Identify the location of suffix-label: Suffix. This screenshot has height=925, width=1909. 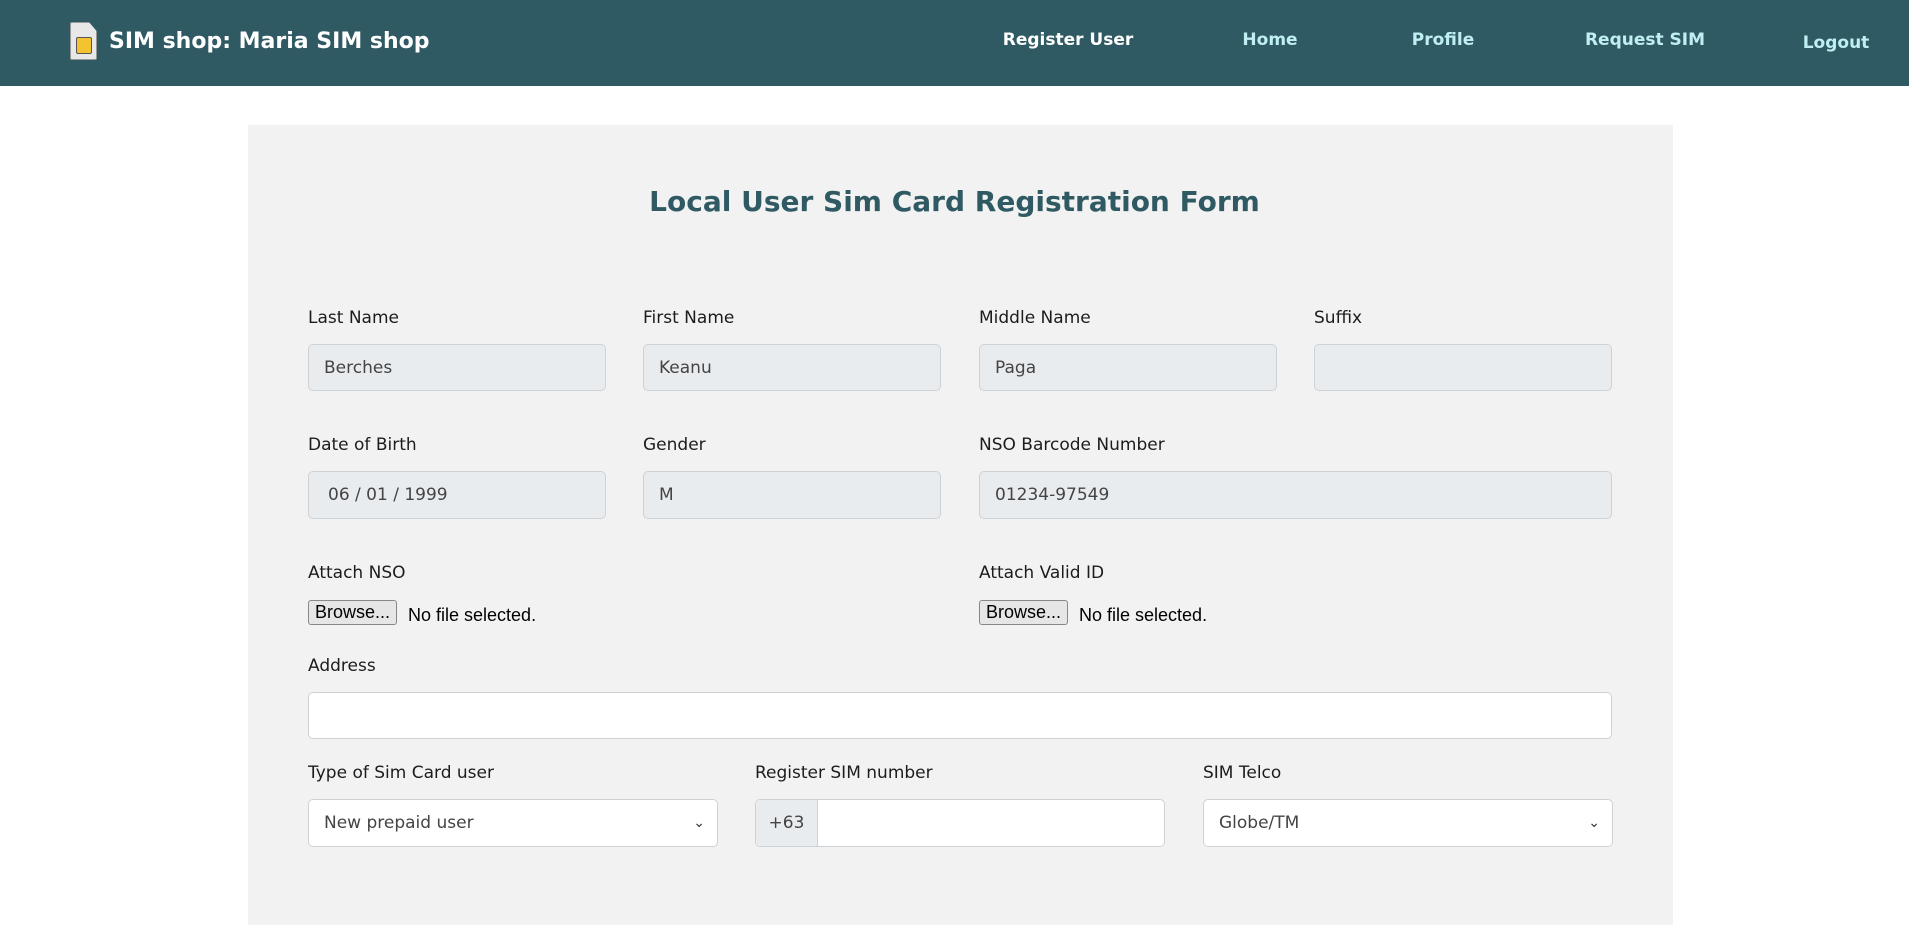
(1338, 318).